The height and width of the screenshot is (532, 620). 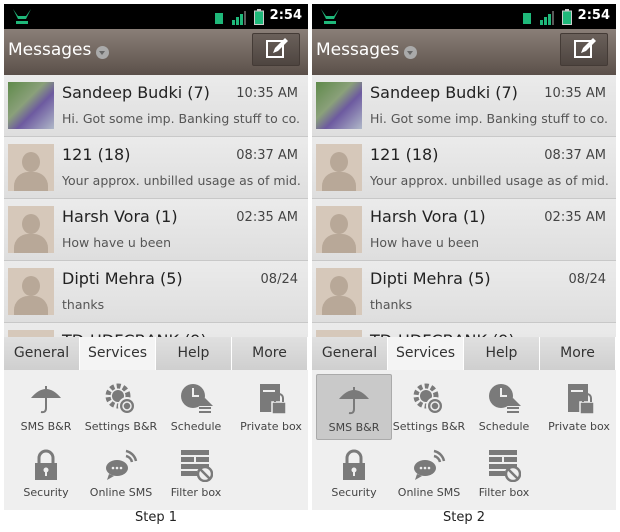 What do you see at coordinates (156, 16) in the screenshot?
I see `status-bar: 2:54` at bounding box center [156, 16].